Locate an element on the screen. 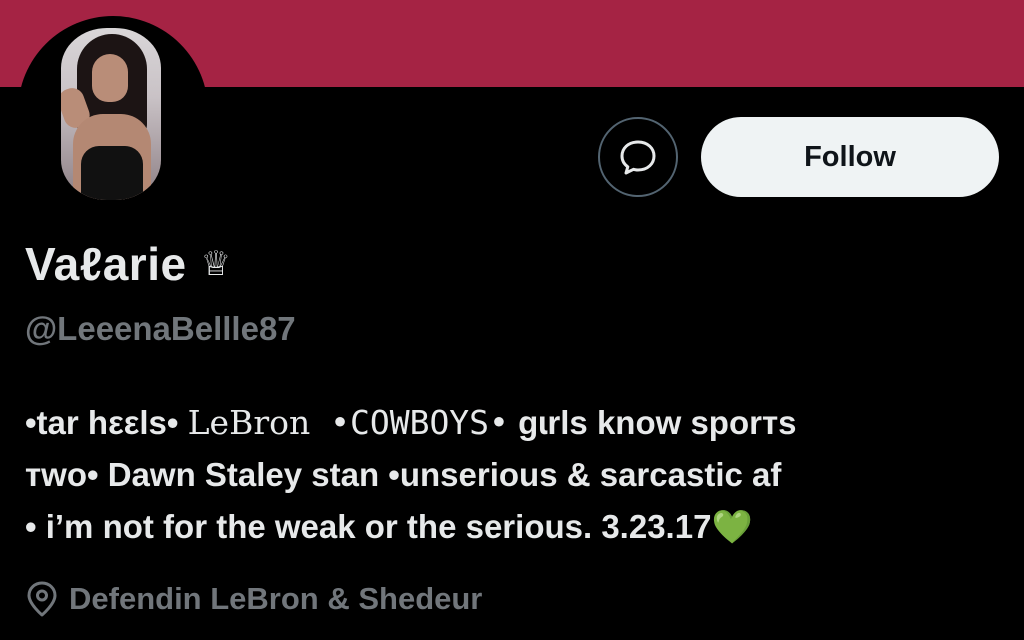 Image resolution: width=1024 pixels, height=640 pixels. bio-lebron-text: LeBron is located at coordinates (249, 422).